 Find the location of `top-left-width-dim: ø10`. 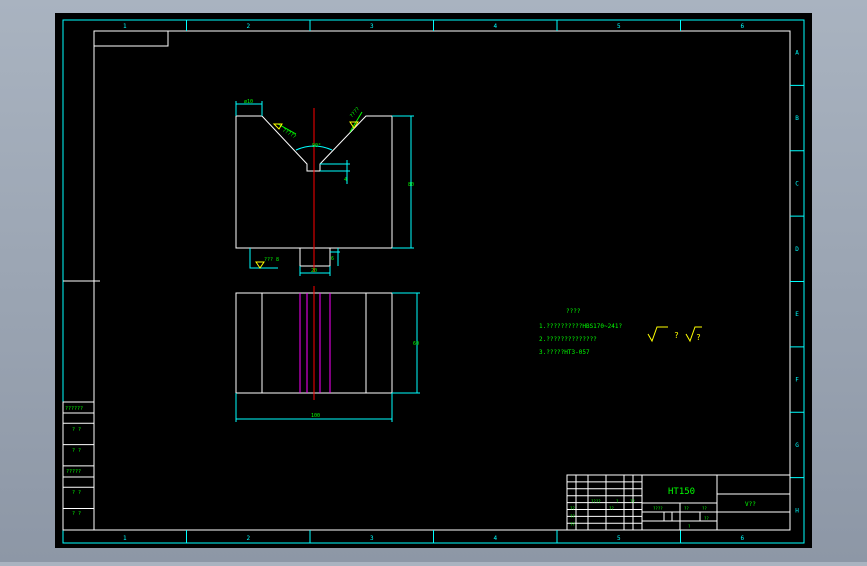

top-left-width-dim: ø10 is located at coordinates (248, 102).